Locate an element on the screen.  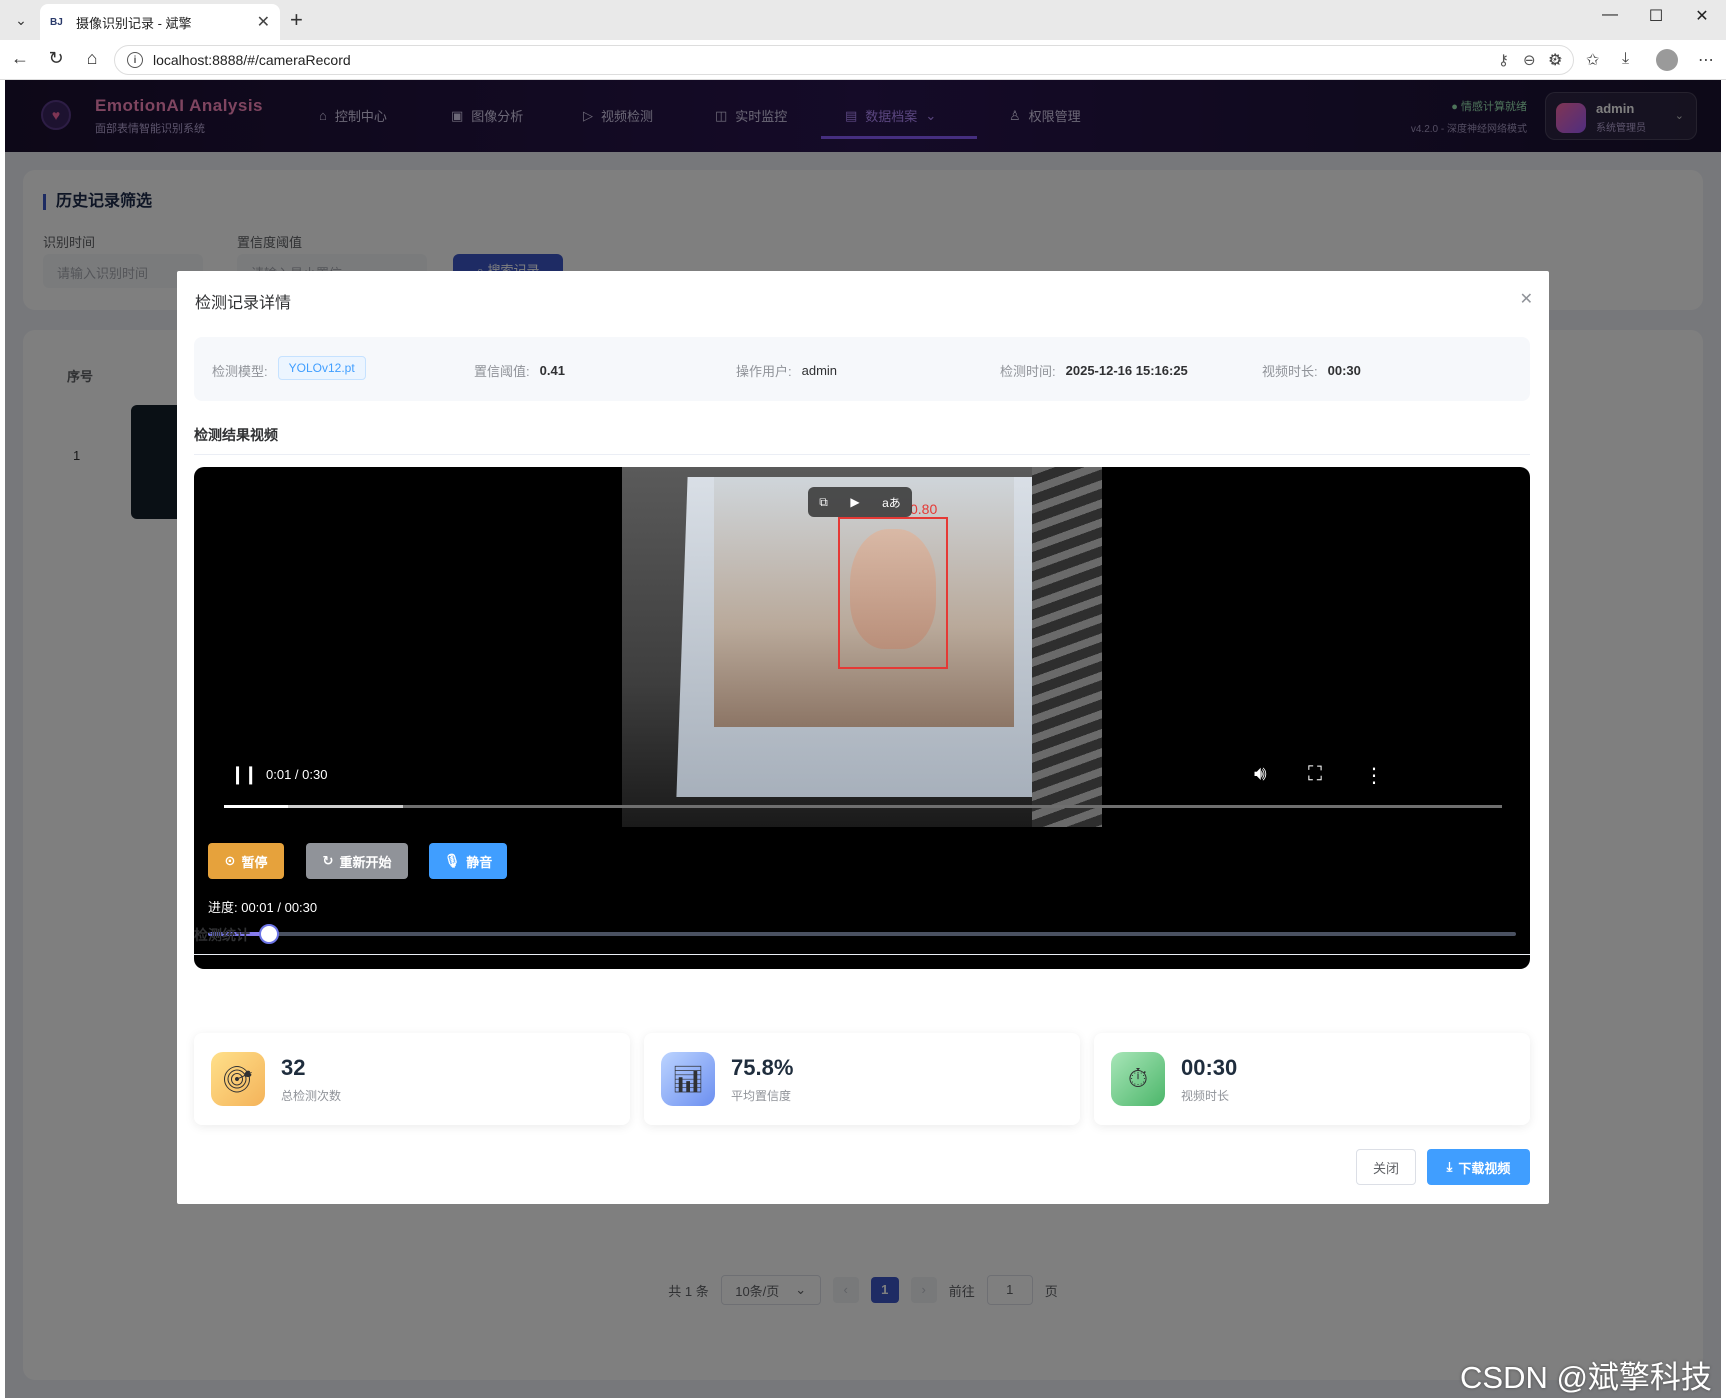
stopwatch-icon: ⏱︎ is located at coordinates (1138, 1079).